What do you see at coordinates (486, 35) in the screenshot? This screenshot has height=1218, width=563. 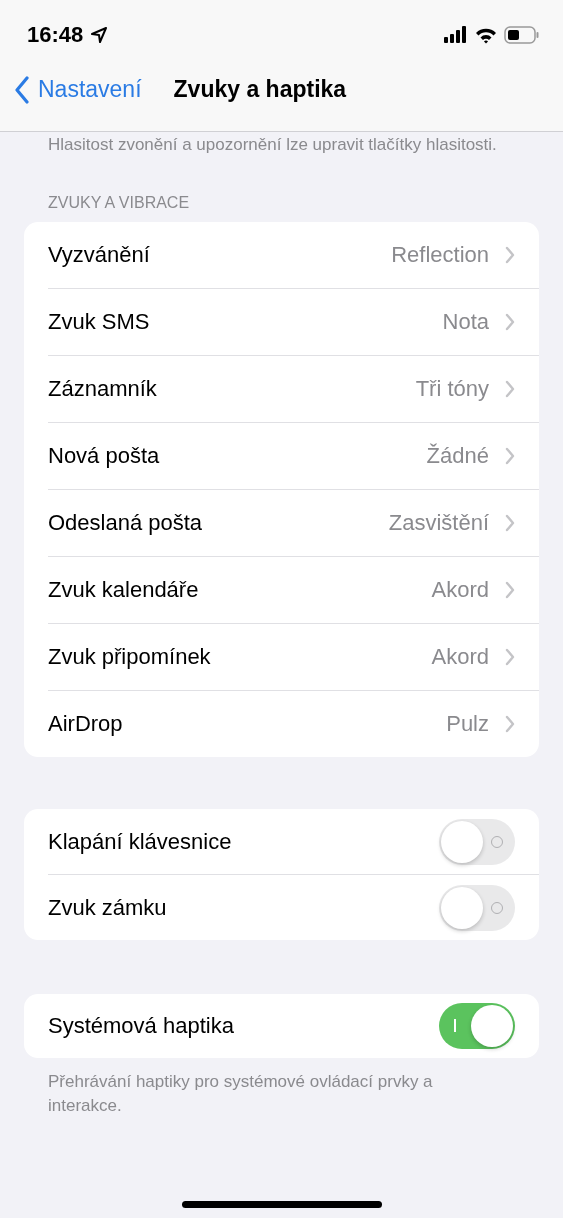 I see `wifi-icon` at bounding box center [486, 35].